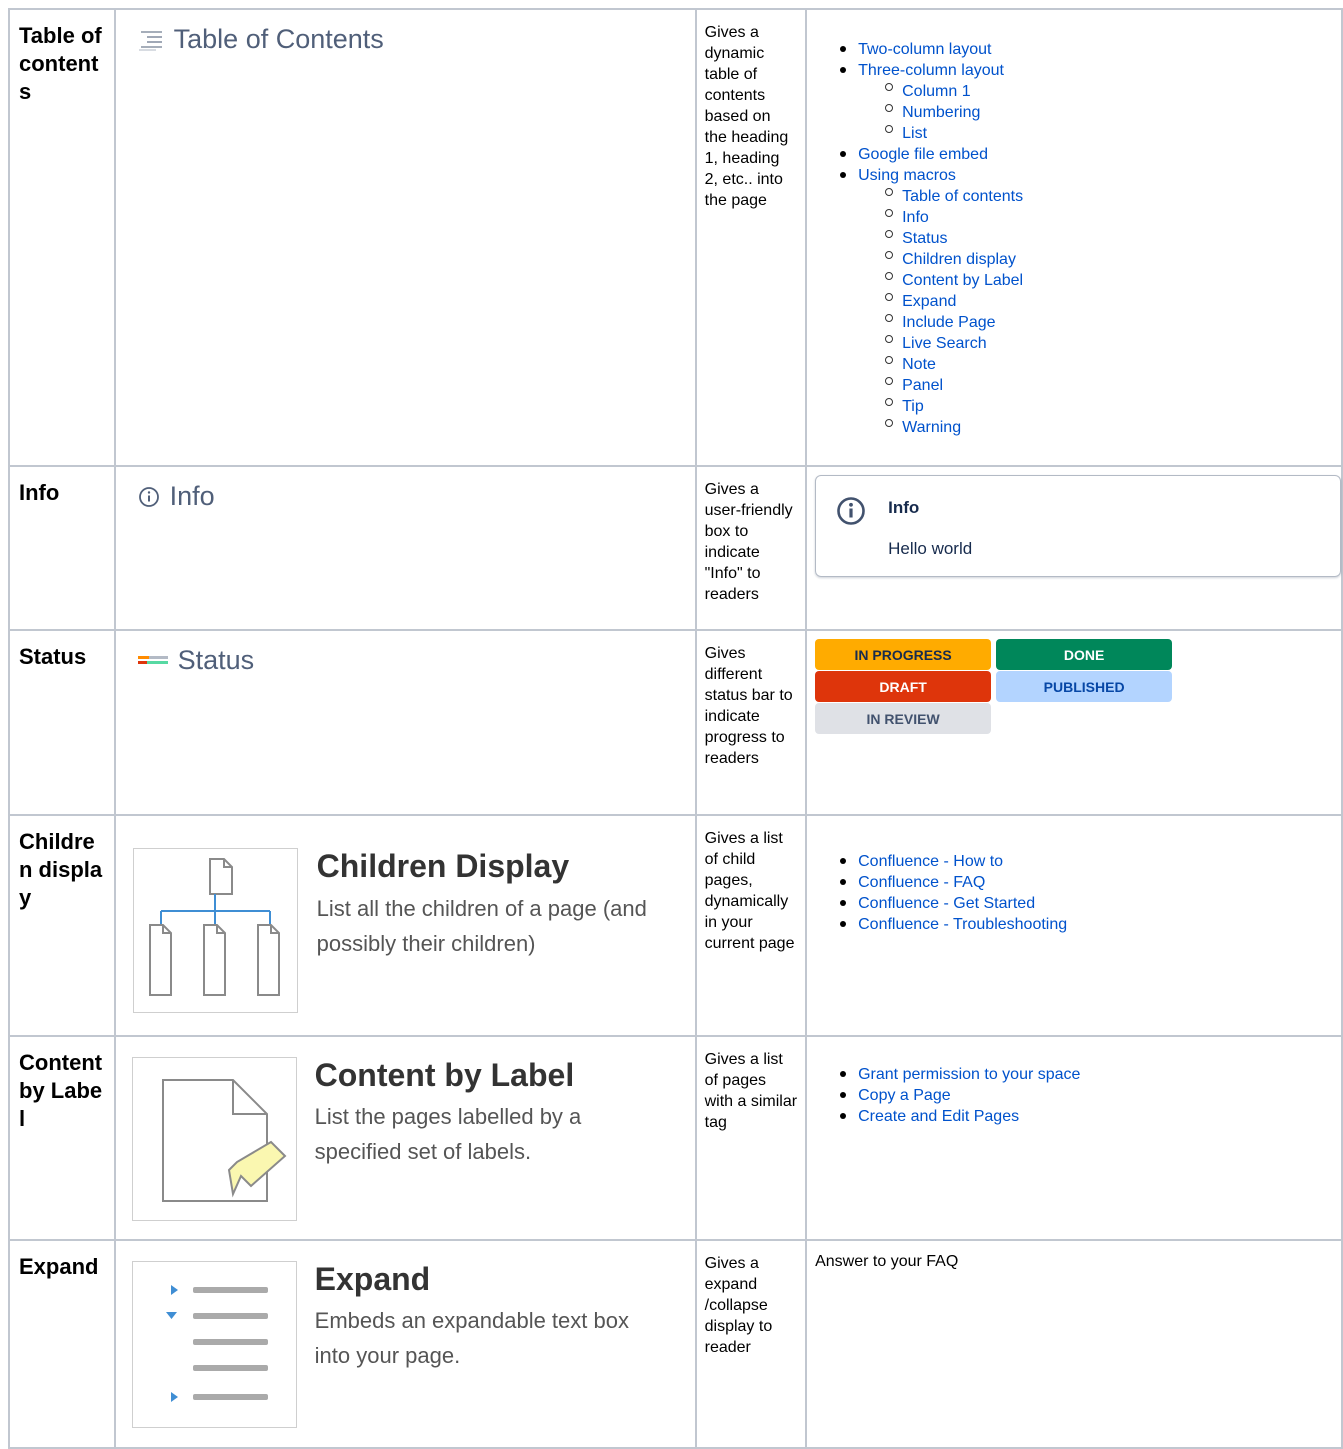 Image resolution: width=1343 pixels, height=1449 pixels. Describe the element at coordinates (751, 1091) in the screenshot. I see `macro-description: Gives a list of pages with a similar tag` at that location.